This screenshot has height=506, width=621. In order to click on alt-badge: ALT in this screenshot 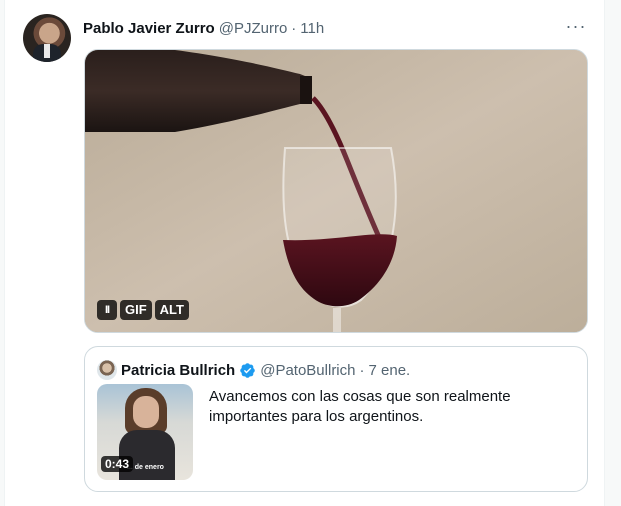, I will do `click(171, 310)`.